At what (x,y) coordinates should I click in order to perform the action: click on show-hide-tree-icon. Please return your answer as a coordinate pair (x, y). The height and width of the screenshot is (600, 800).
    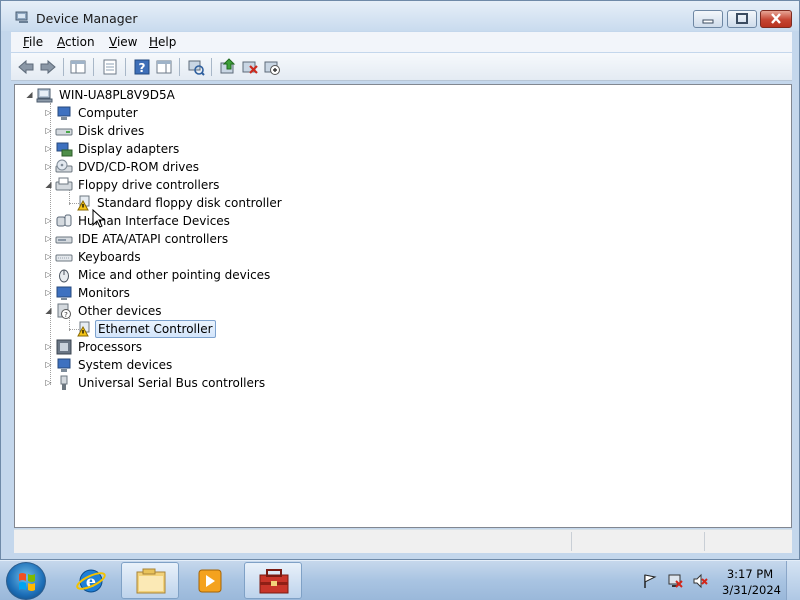
    Looking at the image, I should click on (78, 67).